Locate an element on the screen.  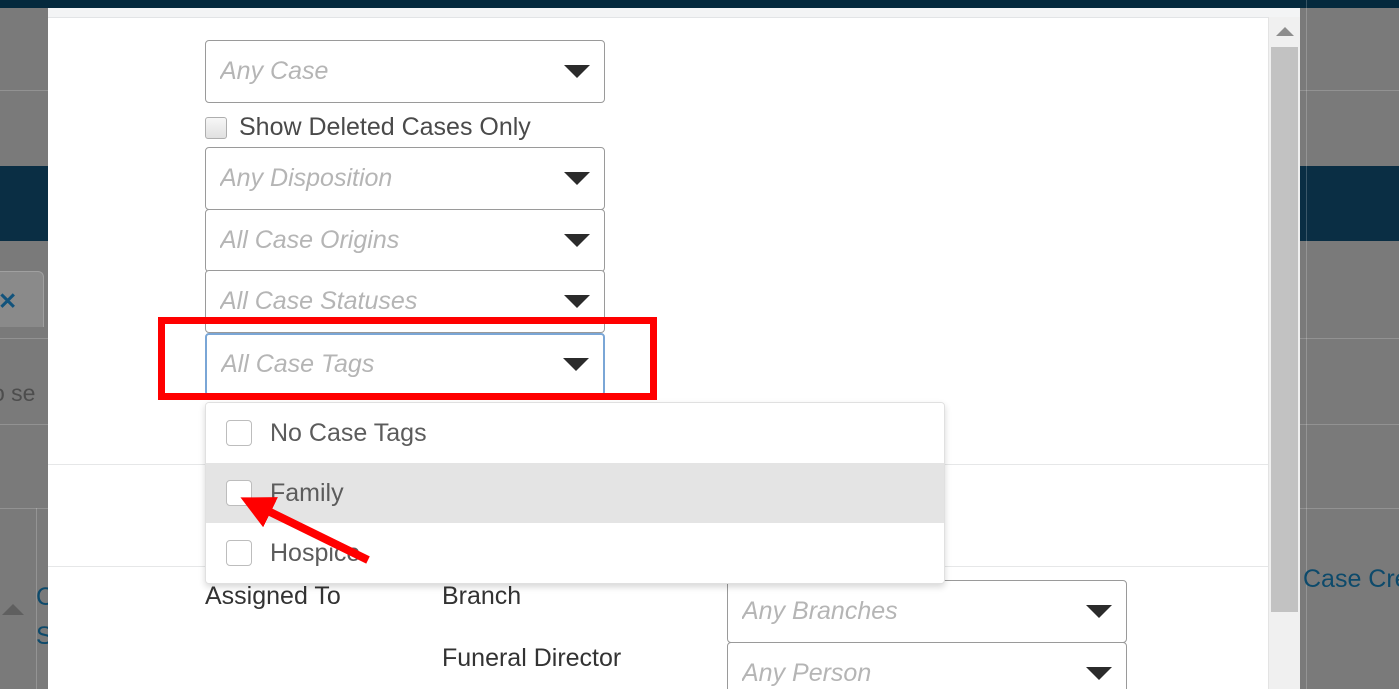
case-tags-dropdown-list: No Case Tags Family Hospice is located at coordinates (575, 493).